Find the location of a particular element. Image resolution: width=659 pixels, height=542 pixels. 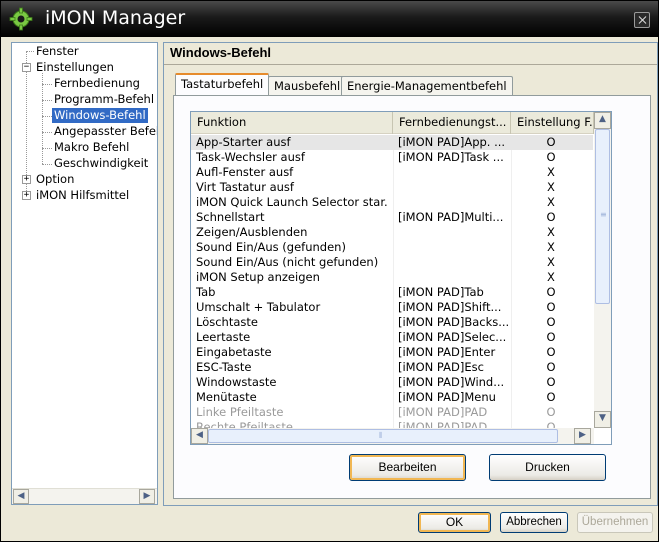

list-item: Leertaste [iMON PAD]Selec... O is located at coordinates (392, 337).